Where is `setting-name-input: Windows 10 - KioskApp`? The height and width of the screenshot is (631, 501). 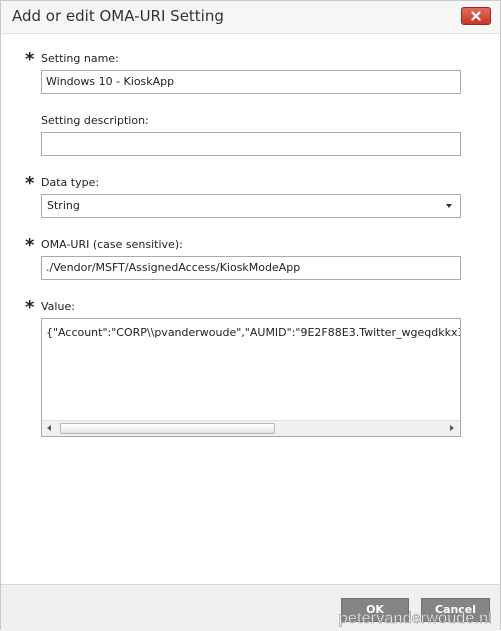
setting-name-input: Windows 10 - KioskApp is located at coordinates (251, 82).